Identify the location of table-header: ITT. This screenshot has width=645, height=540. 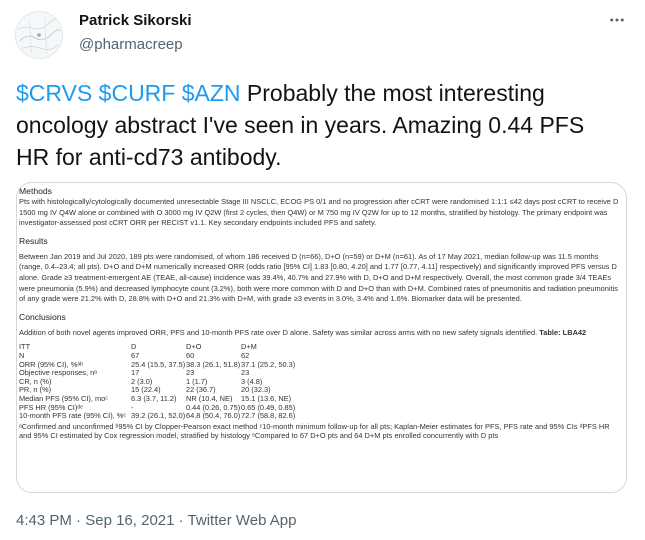
(25, 347).